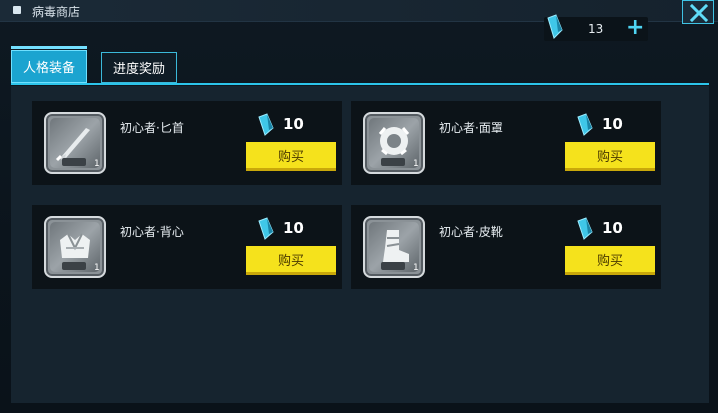 The image size is (718, 413). Describe the element at coordinates (506, 143) in the screenshot. I see `shop-item-card: 1 初心者·面罩 10 购买` at that location.